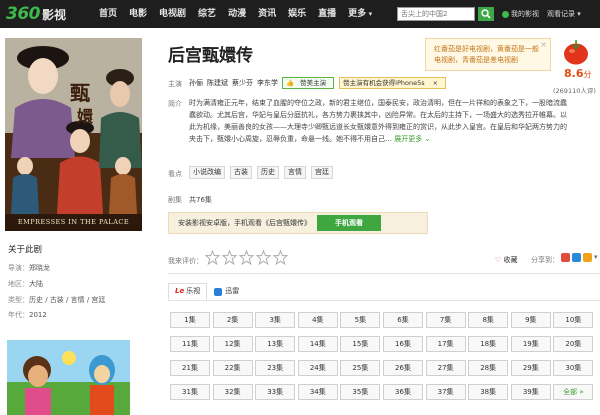 Image resolution: width=600 pixels, height=415 pixels. I want to click on search-button, so click(486, 14).